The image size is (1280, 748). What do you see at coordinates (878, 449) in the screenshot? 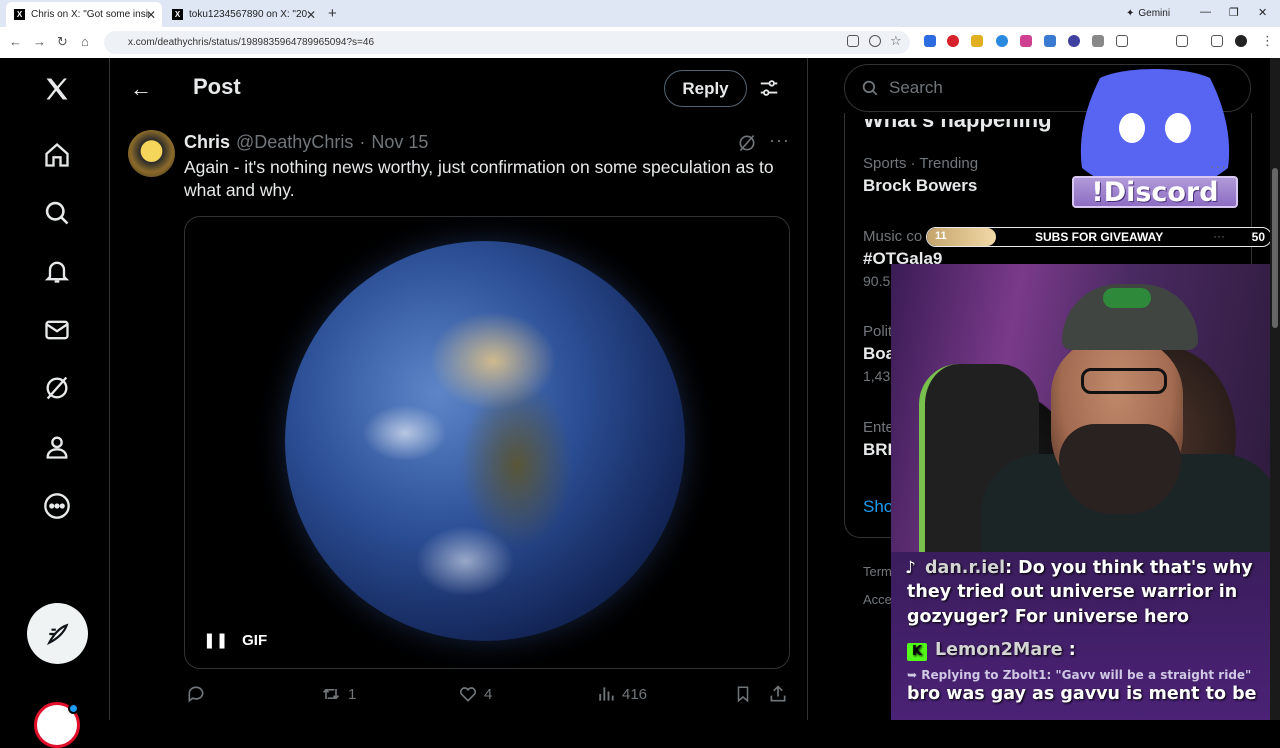
I see `trend-name: BRI` at bounding box center [878, 449].